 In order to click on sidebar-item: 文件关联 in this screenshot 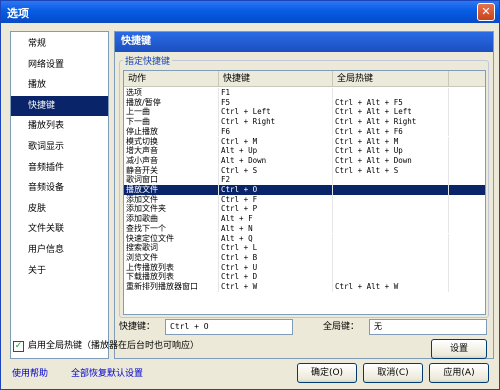, I will do `click(59, 229)`.